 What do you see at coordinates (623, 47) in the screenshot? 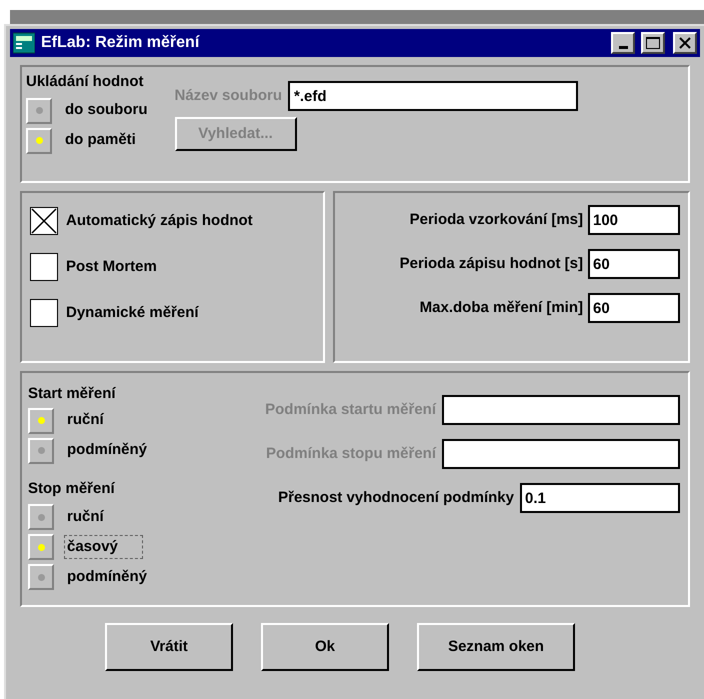
I see `minimize-icon` at bounding box center [623, 47].